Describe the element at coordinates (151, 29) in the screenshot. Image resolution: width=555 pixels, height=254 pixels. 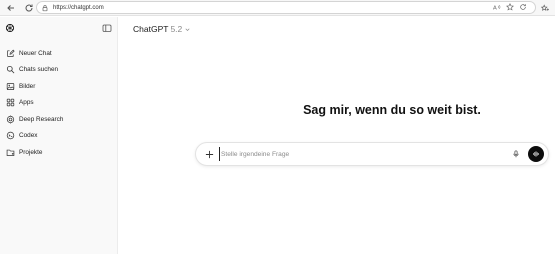
I see `model-name: ChatGPT` at that location.